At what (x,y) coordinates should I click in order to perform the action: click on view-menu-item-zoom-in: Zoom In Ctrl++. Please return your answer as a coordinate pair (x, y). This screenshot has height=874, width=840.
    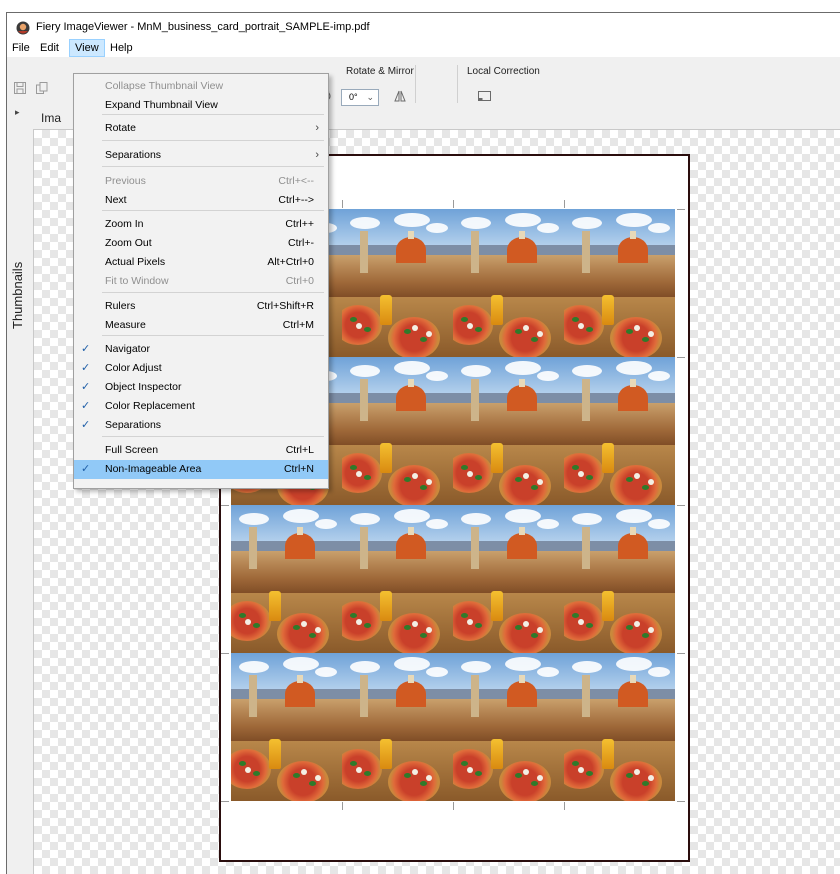
    Looking at the image, I should click on (201, 224).